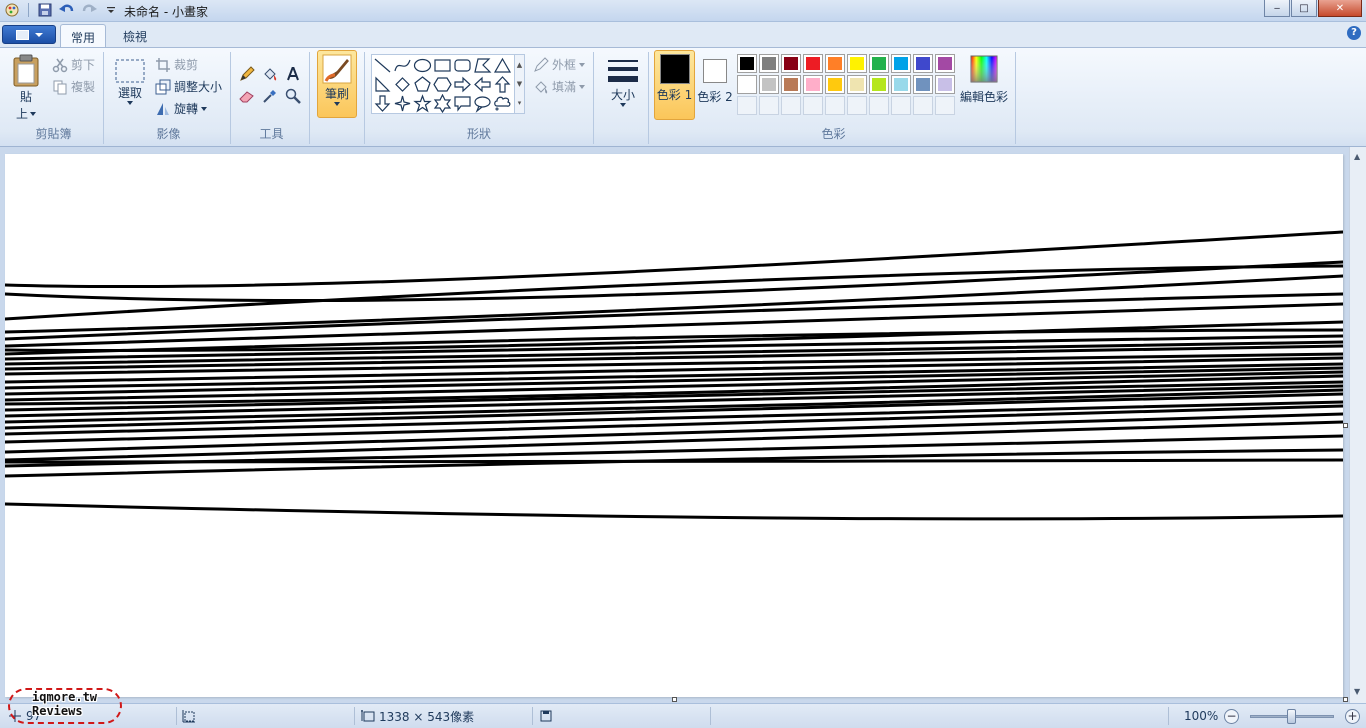  Describe the element at coordinates (482, 84) in the screenshot. I see `left-arrow-shape-icon` at that location.